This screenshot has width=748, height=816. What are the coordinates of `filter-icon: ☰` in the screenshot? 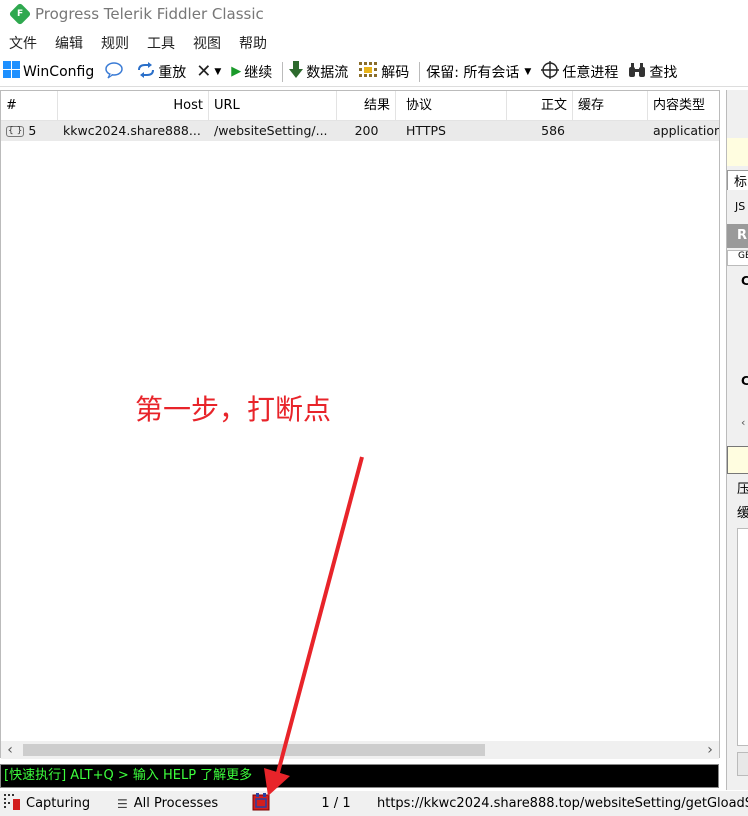 It's located at (122, 803).